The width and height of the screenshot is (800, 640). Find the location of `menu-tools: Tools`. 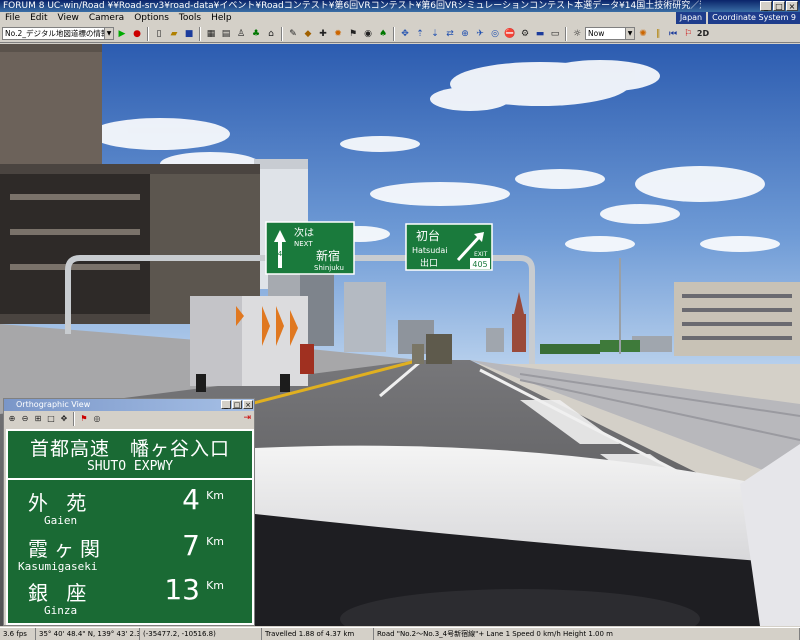

menu-tools: Tools is located at coordinates (190, 18).